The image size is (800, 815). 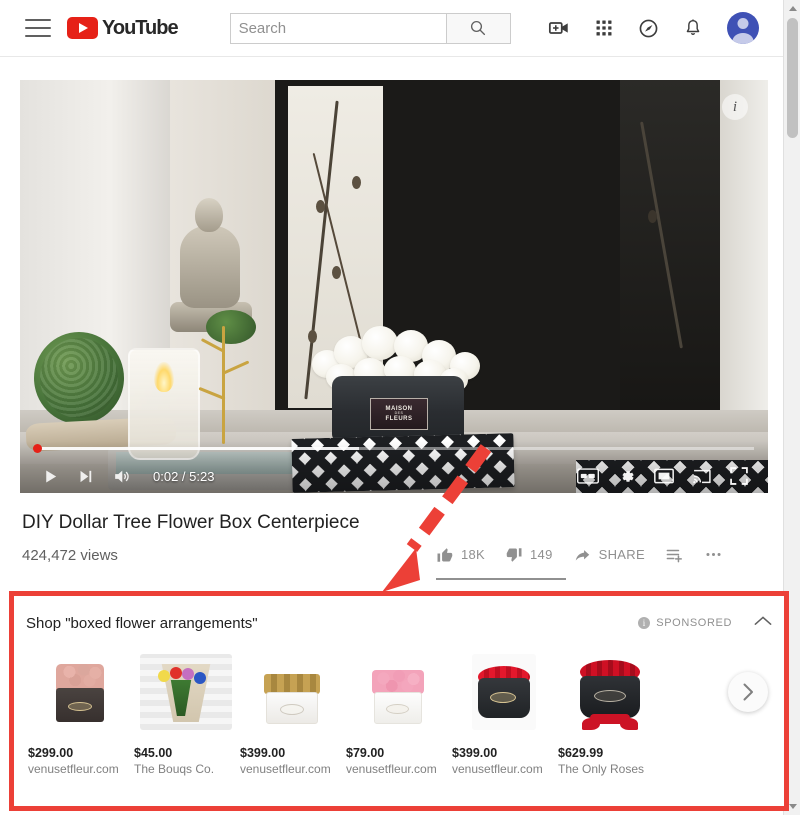 I want to click on apps-grid-icon, so click(x=604, y=28).